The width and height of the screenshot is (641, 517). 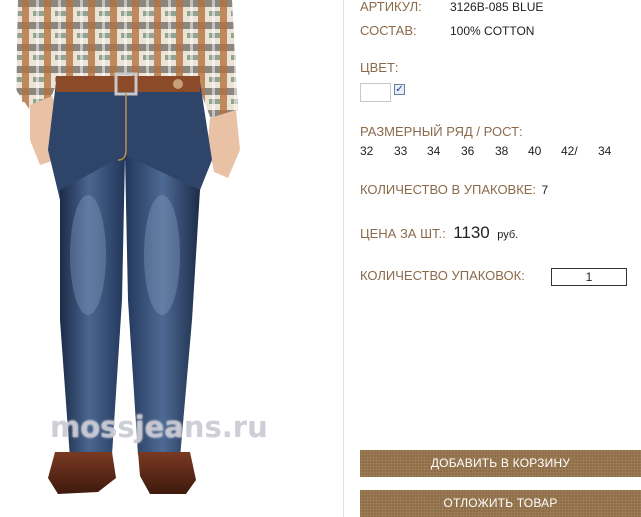 What do you see at coordinates (535, 151) in the screenshot?
I see `size-item: 40` at bounding box center [535, 151].